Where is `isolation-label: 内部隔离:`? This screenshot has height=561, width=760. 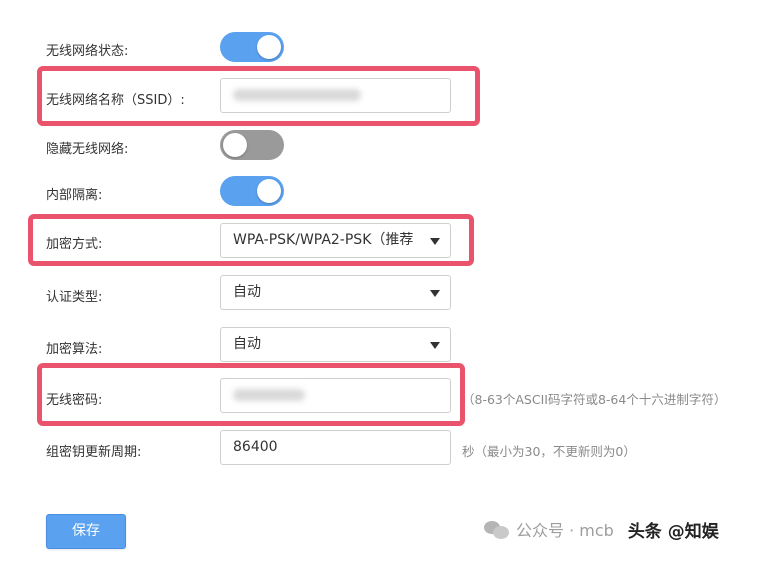 isolation-label: 内部隔离: is located at coordinates (74, 195).